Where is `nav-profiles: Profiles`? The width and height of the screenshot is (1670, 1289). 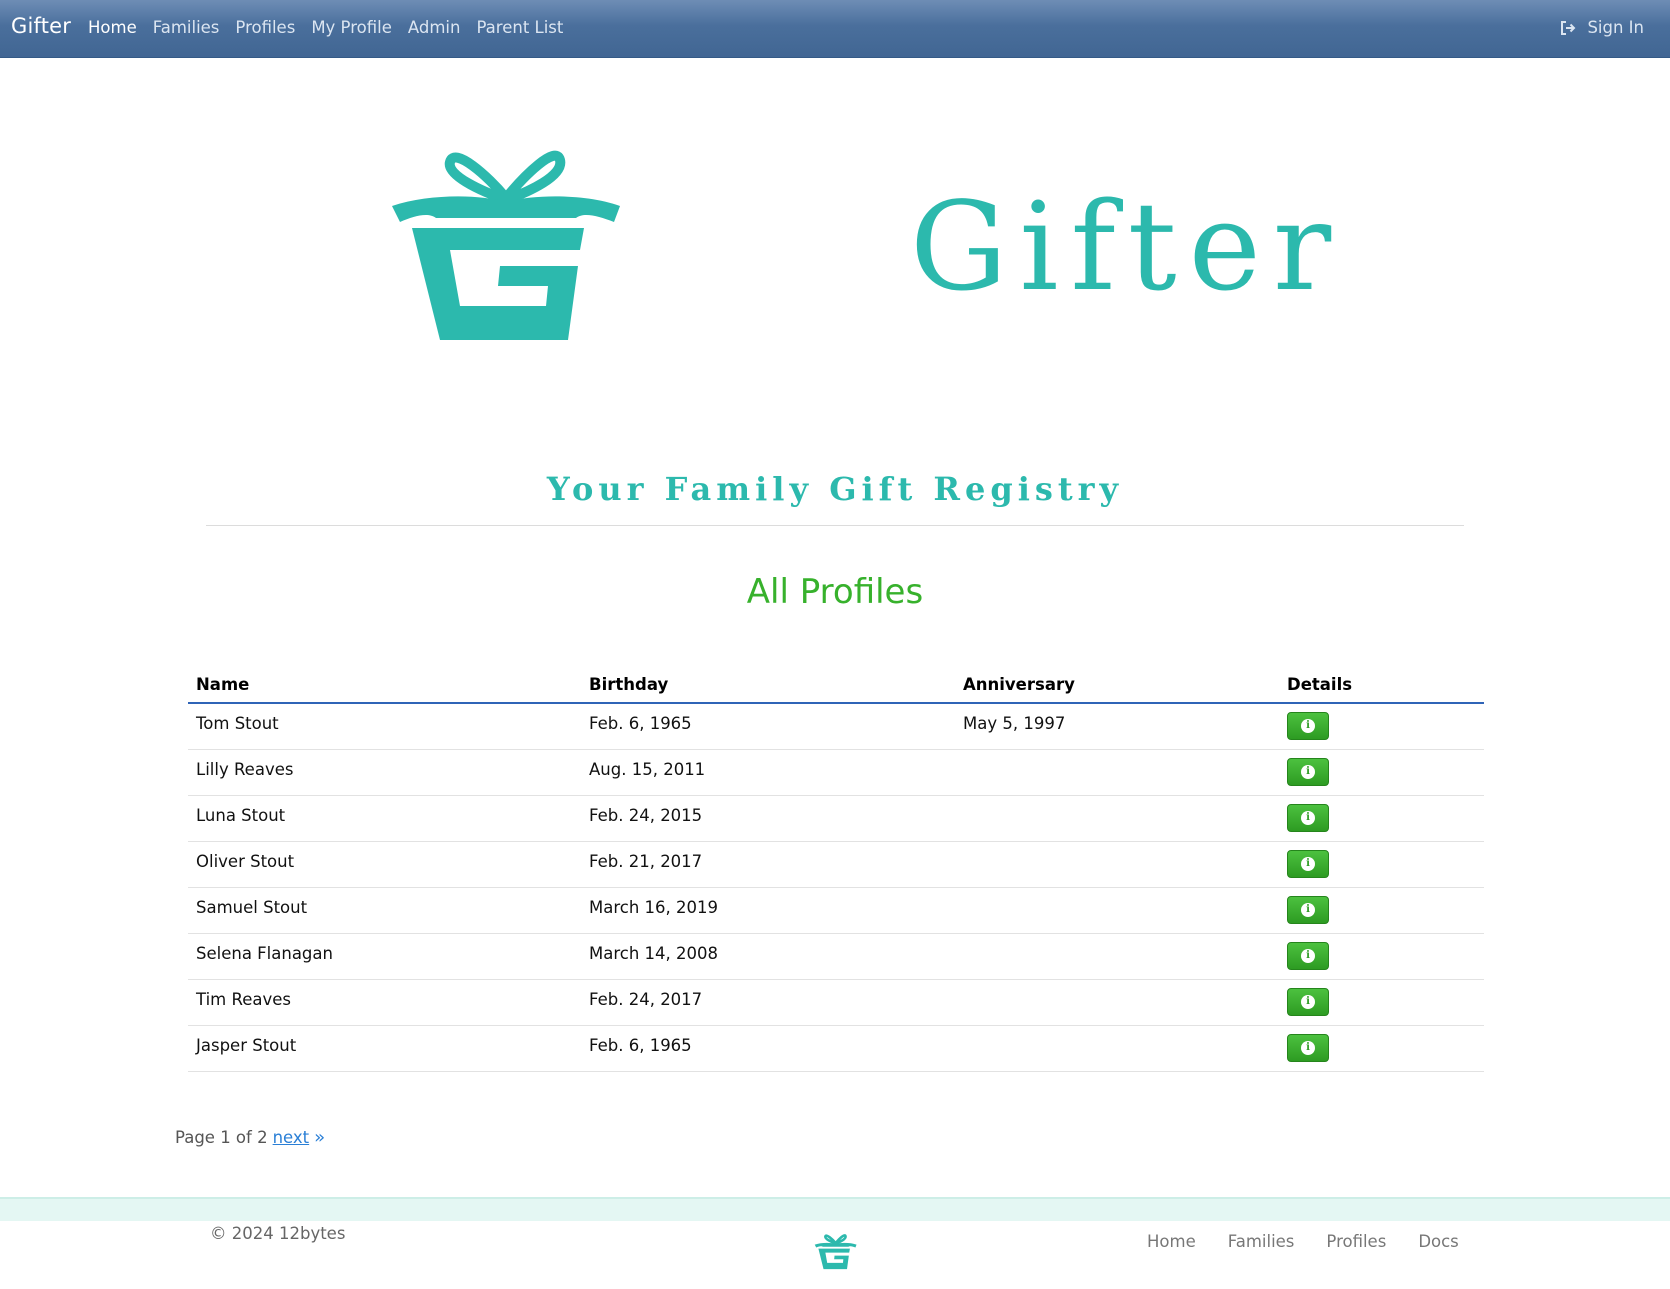 nav-profiles: Profiles is located at coordinates (265, 27).